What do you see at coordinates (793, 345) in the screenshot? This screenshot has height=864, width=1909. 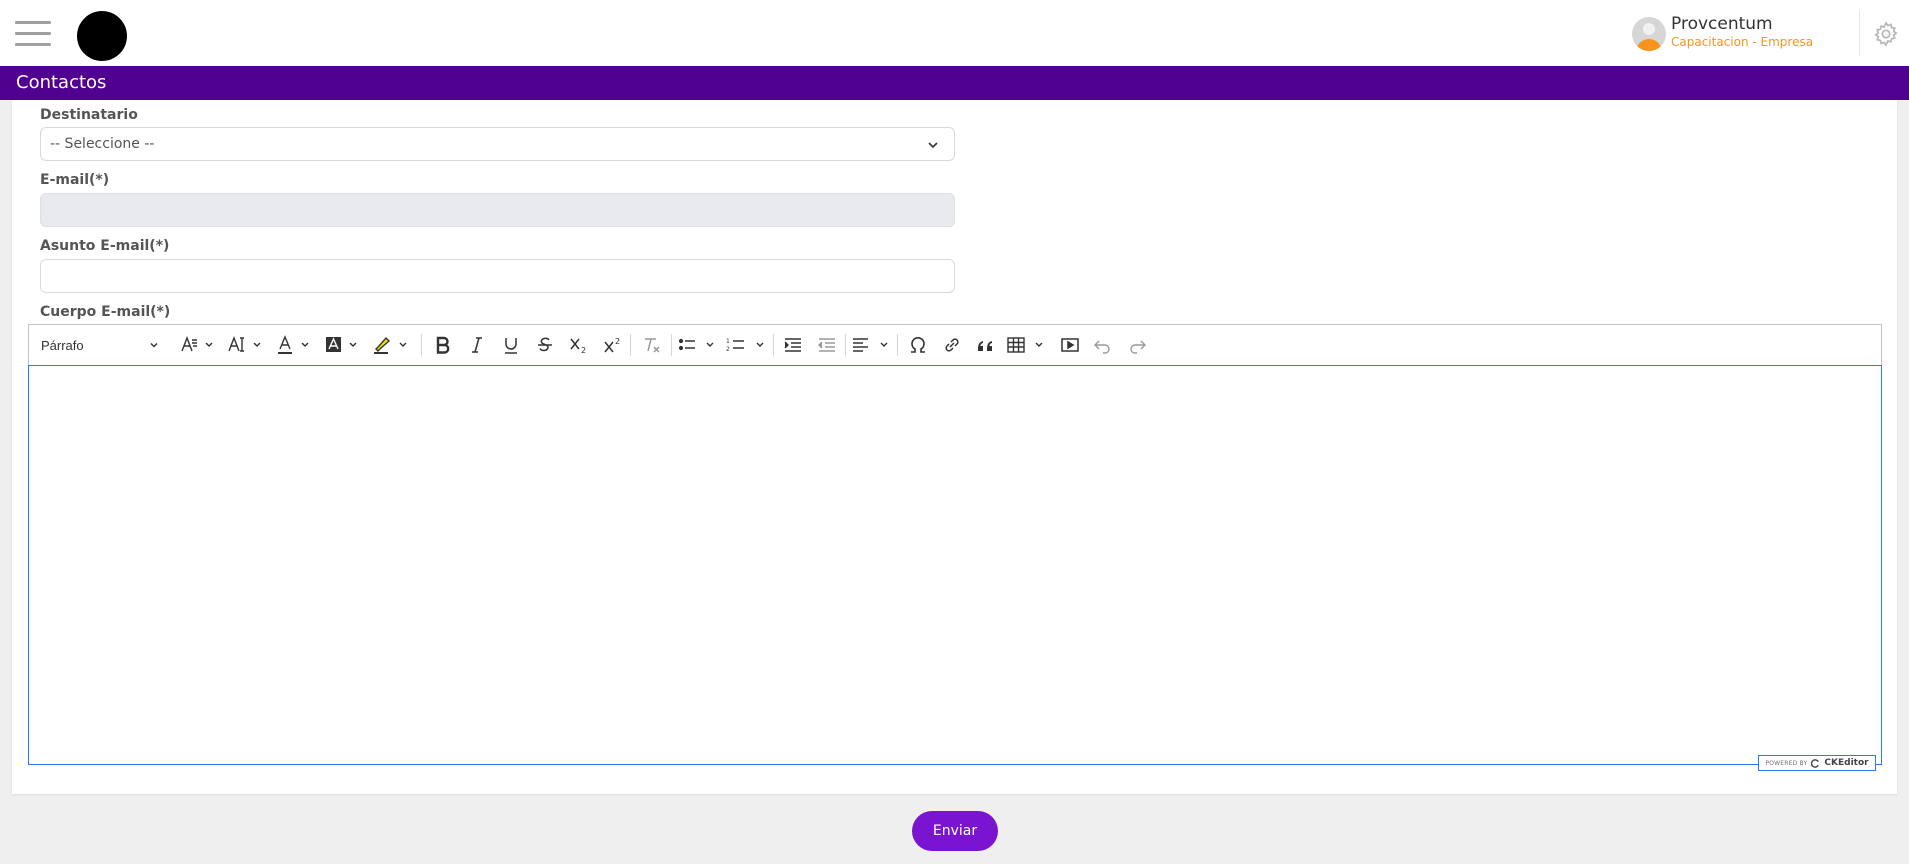 I see `indent-icon` at bounding box center [793, 345].